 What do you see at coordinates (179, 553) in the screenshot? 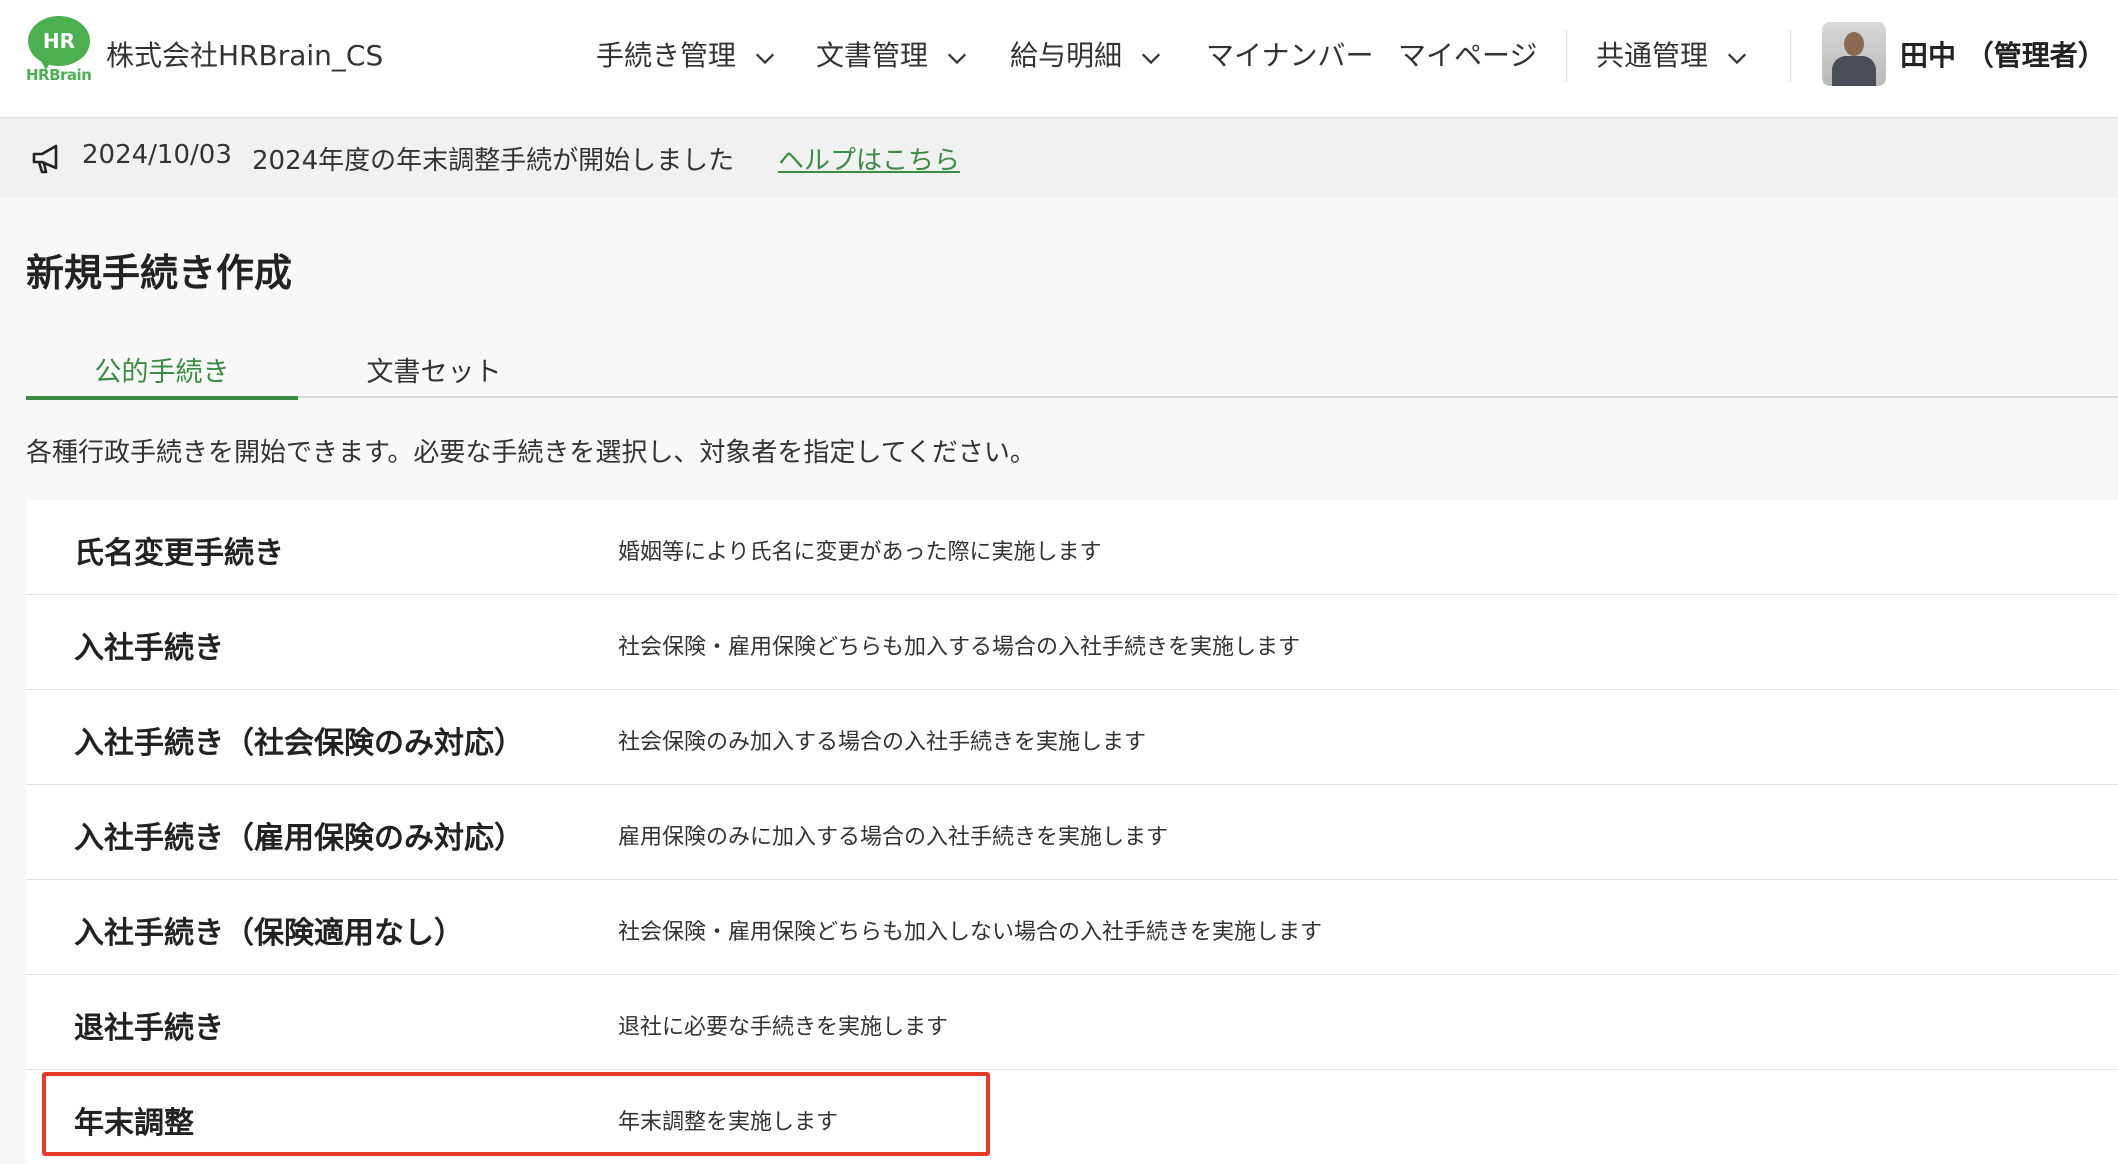
I see `procedure-name: 氏名変更手続き` at bounding box center [179, 553].